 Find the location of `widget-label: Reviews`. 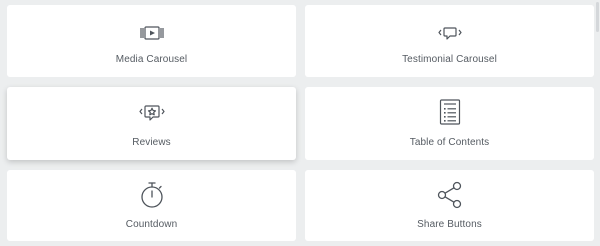

widget-label: Reviews is located at coordinates (151, 142).